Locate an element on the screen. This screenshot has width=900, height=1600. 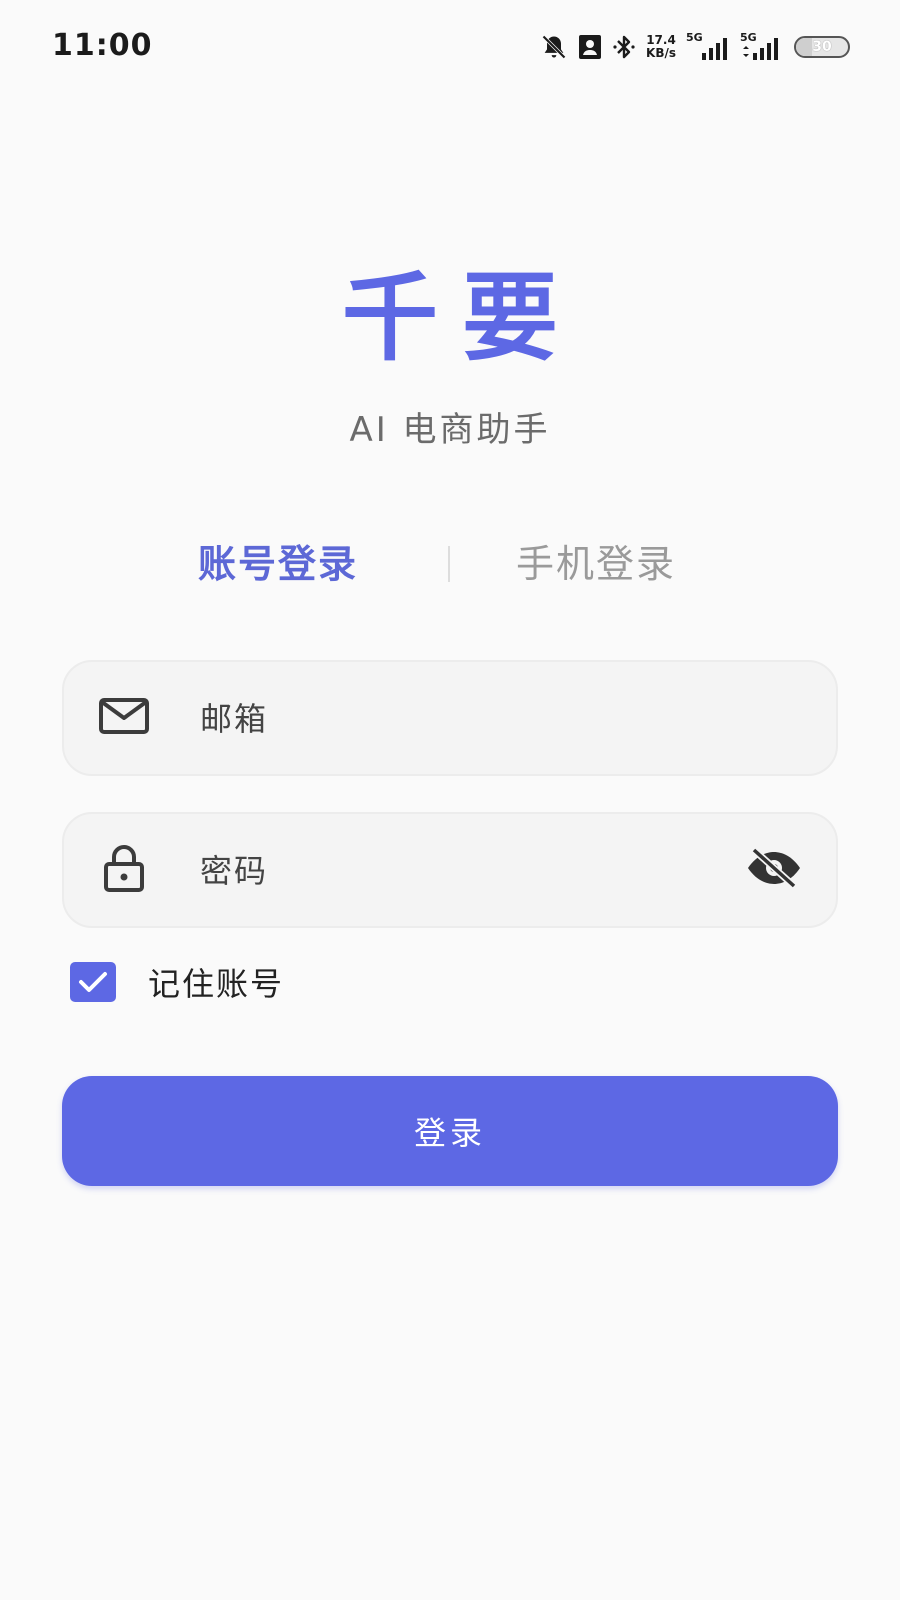
battery-icon: 30 is located at coordinates (822, 47).